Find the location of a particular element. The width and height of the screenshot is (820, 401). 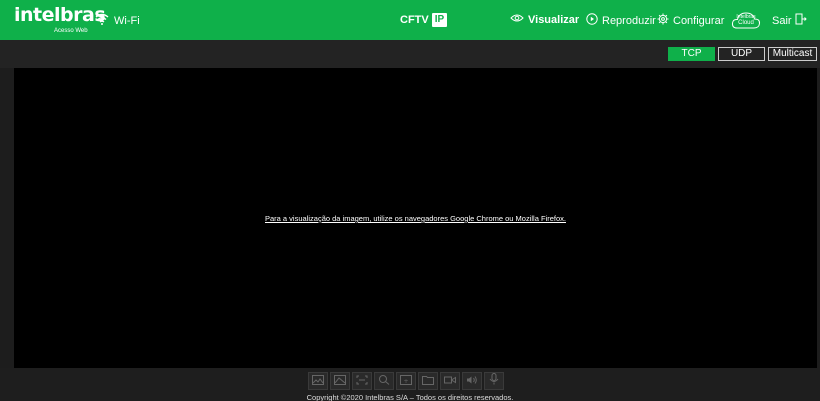

product-title: CFTV IP is located at coordinates (424, 20).